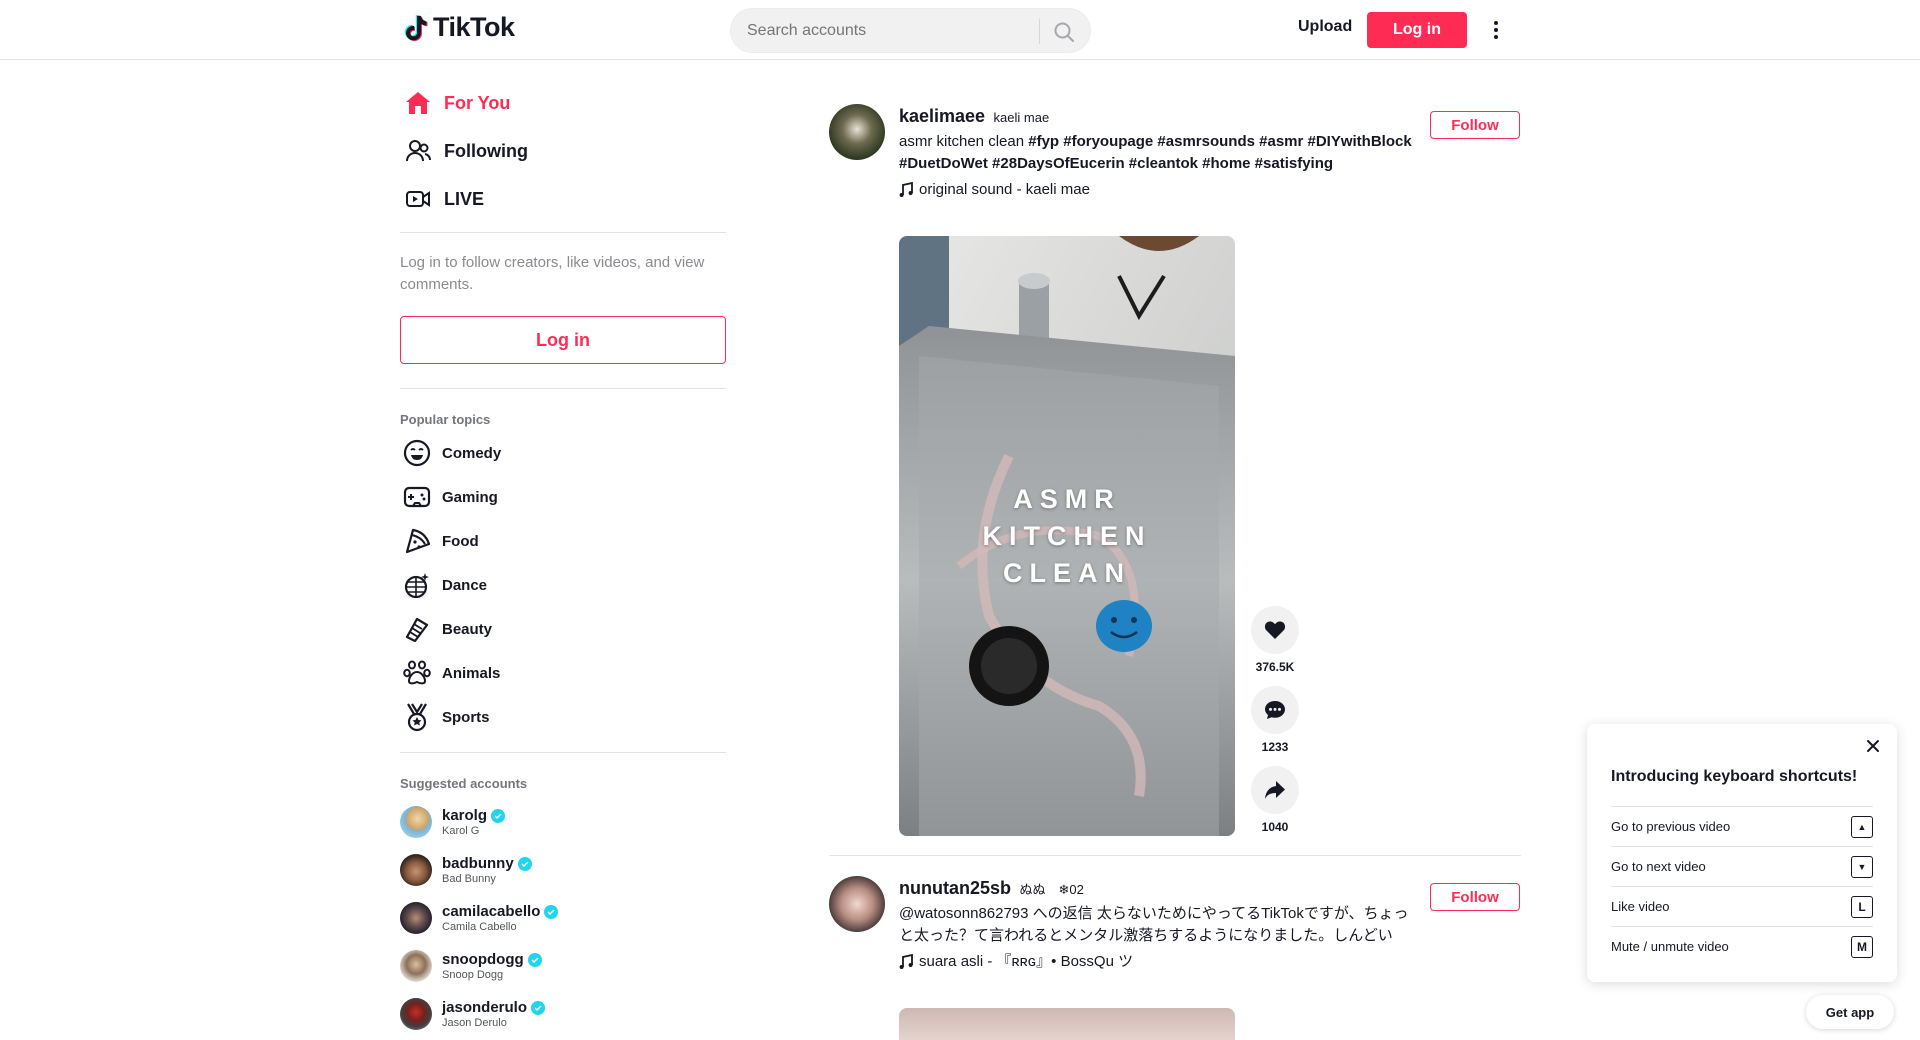  I want to click on nav-for-you: For You, so click(457, 103).